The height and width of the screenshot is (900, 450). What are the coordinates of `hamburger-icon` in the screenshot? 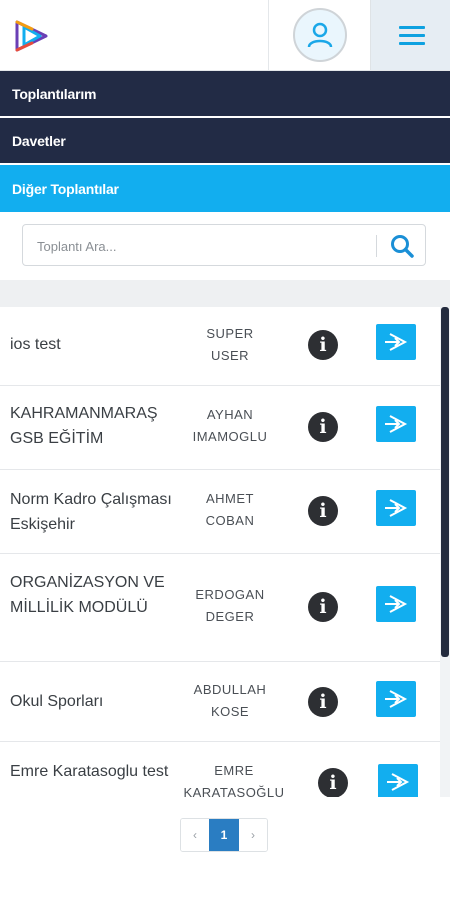 It's located at (412, 36).